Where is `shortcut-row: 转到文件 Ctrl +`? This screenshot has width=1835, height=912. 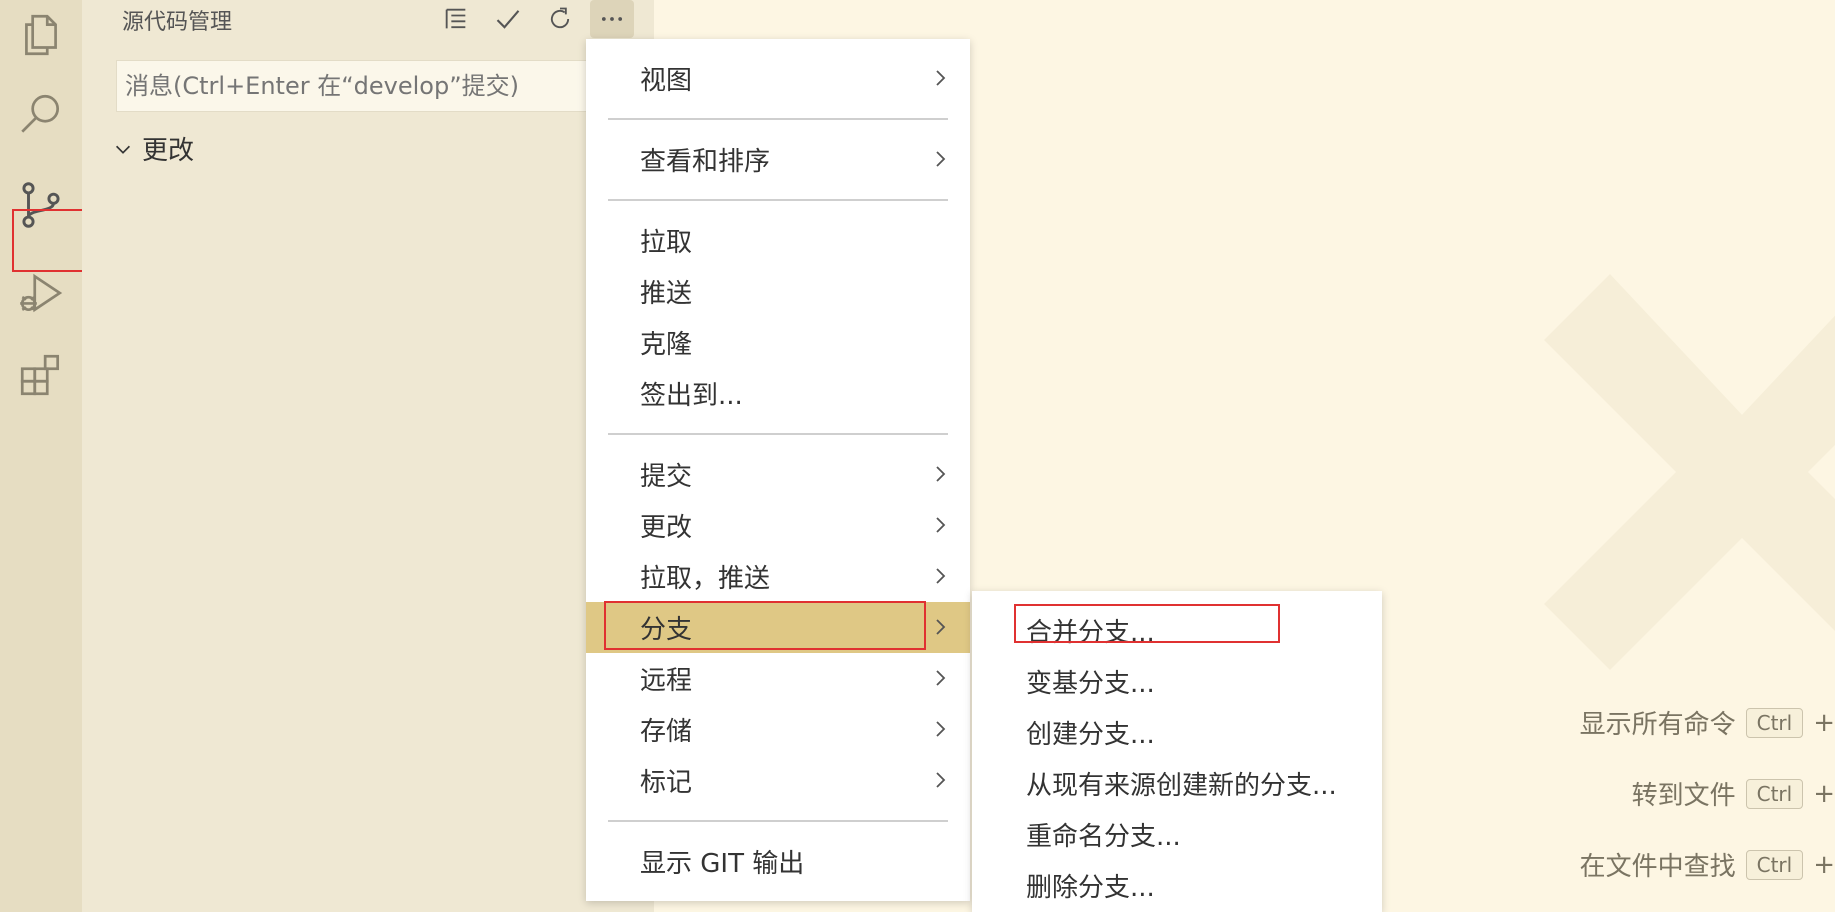
shortcut-row: 转到文件 Ctrl + is located at coordinates (1733, 793).